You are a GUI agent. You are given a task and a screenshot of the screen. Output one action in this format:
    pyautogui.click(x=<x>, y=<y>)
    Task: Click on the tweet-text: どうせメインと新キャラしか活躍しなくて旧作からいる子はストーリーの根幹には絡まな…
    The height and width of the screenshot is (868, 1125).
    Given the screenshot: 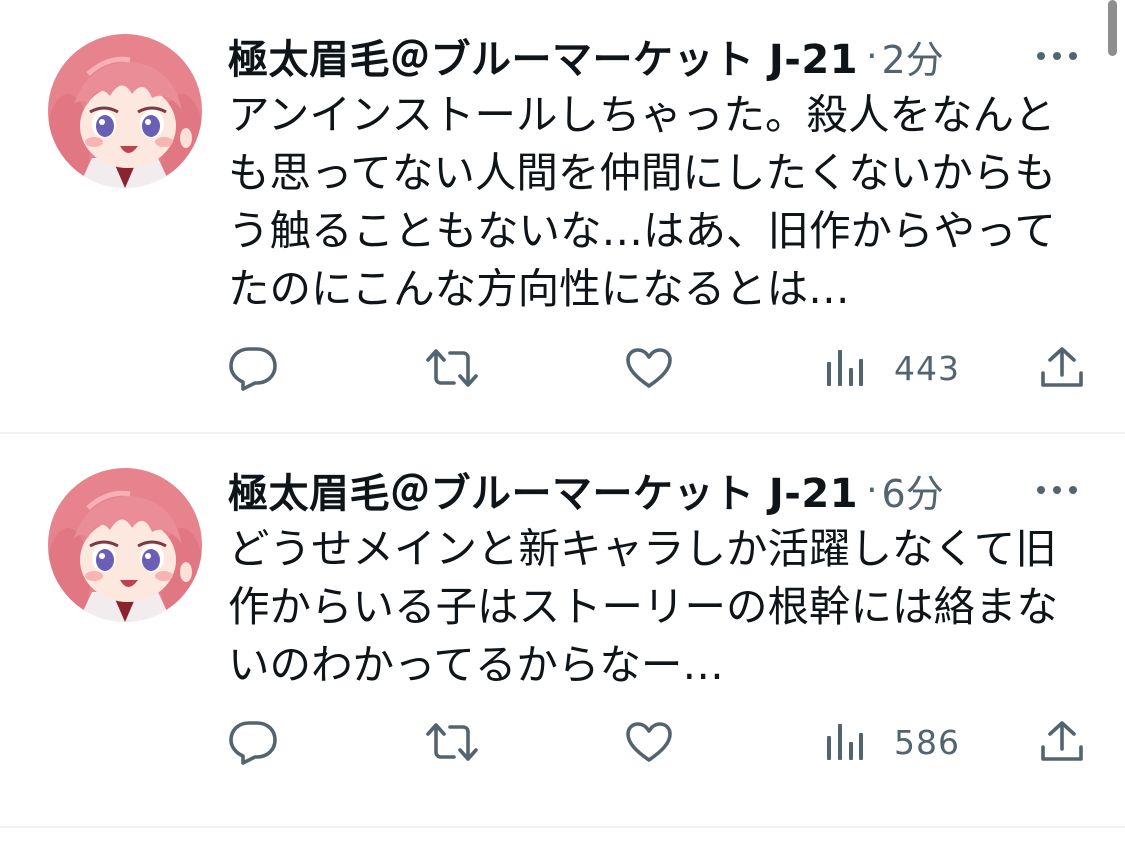 What is the action you would take?
    pyautogui.click(x=643, y=606)
    